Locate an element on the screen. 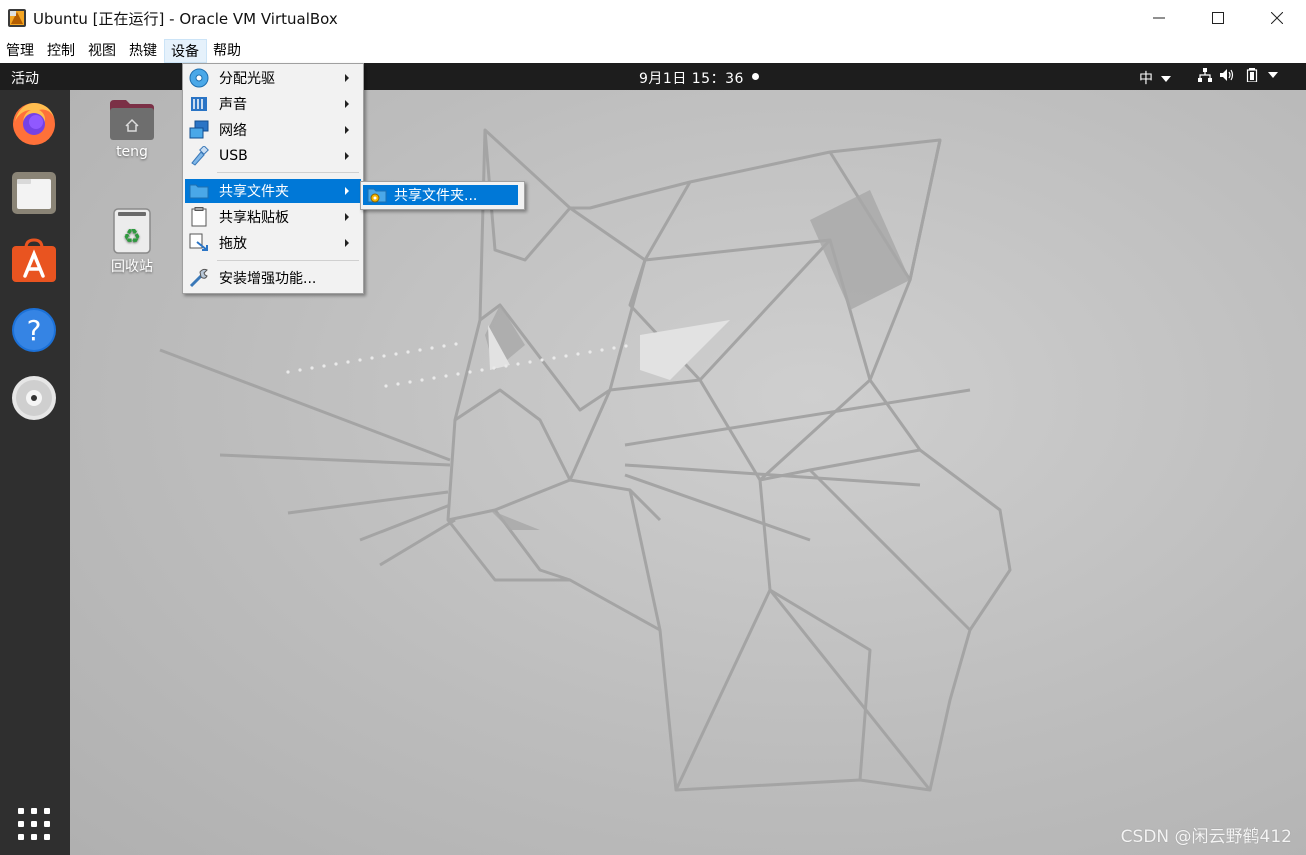  dock-files is located at coordinates (34, 193).